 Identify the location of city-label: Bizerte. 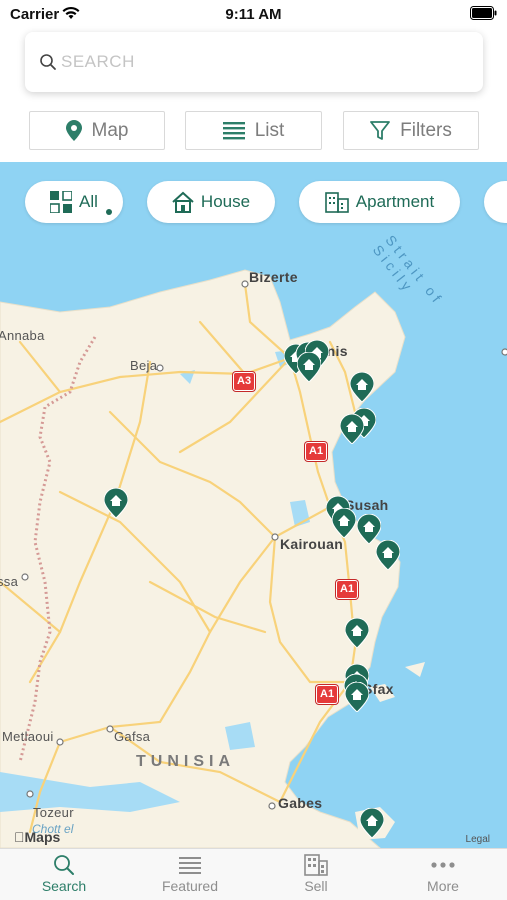
(273, 277).